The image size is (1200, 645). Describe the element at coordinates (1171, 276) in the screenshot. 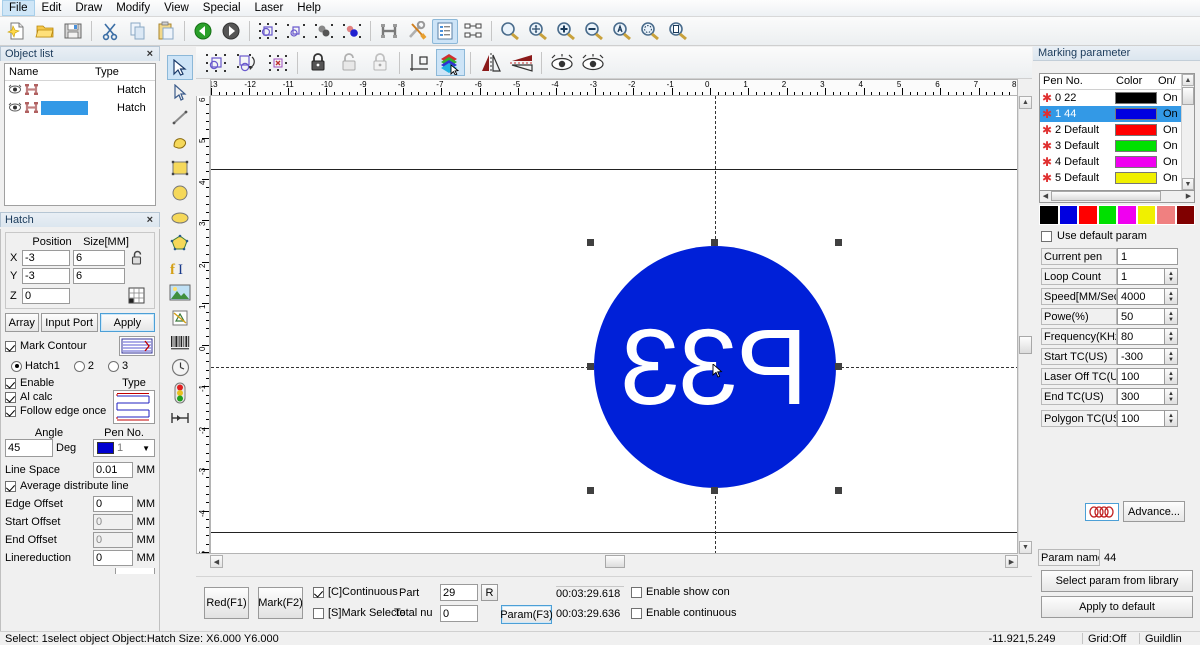

I see `loop-count-spinner: ▲ ▼` at that location.